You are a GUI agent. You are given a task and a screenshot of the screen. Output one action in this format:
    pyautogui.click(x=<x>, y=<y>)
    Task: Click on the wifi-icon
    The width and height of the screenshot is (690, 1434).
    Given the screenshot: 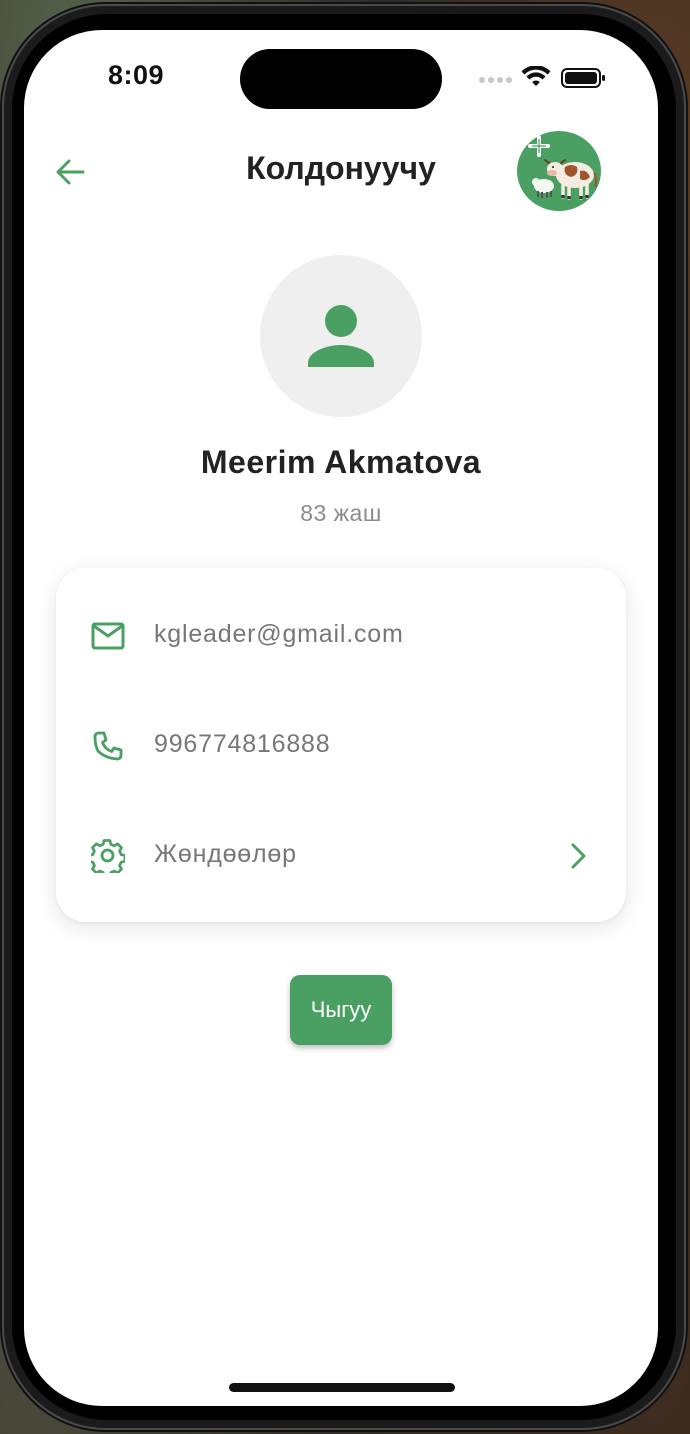 What is the action you would take?
    pyautogui.click(x=536, y=75)
    